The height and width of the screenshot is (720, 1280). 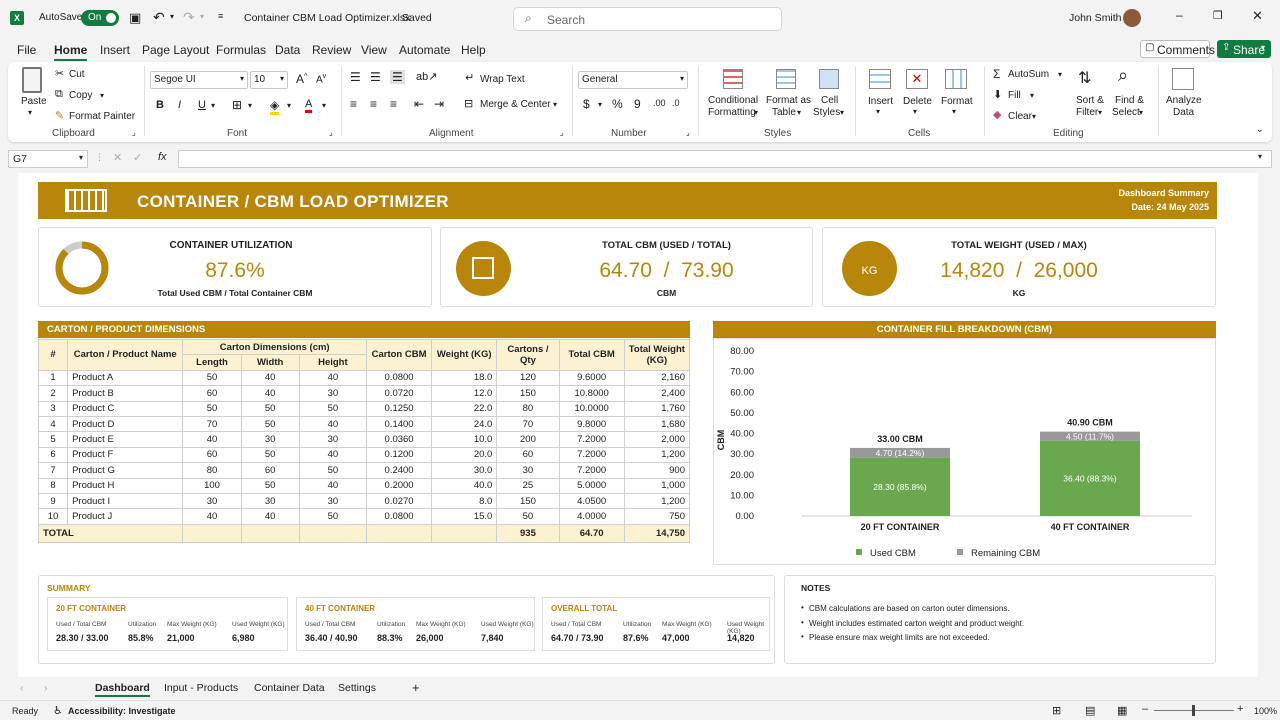 I want to click on conditional-formatting-label-2: Formatting, so click(x=732, y=112).